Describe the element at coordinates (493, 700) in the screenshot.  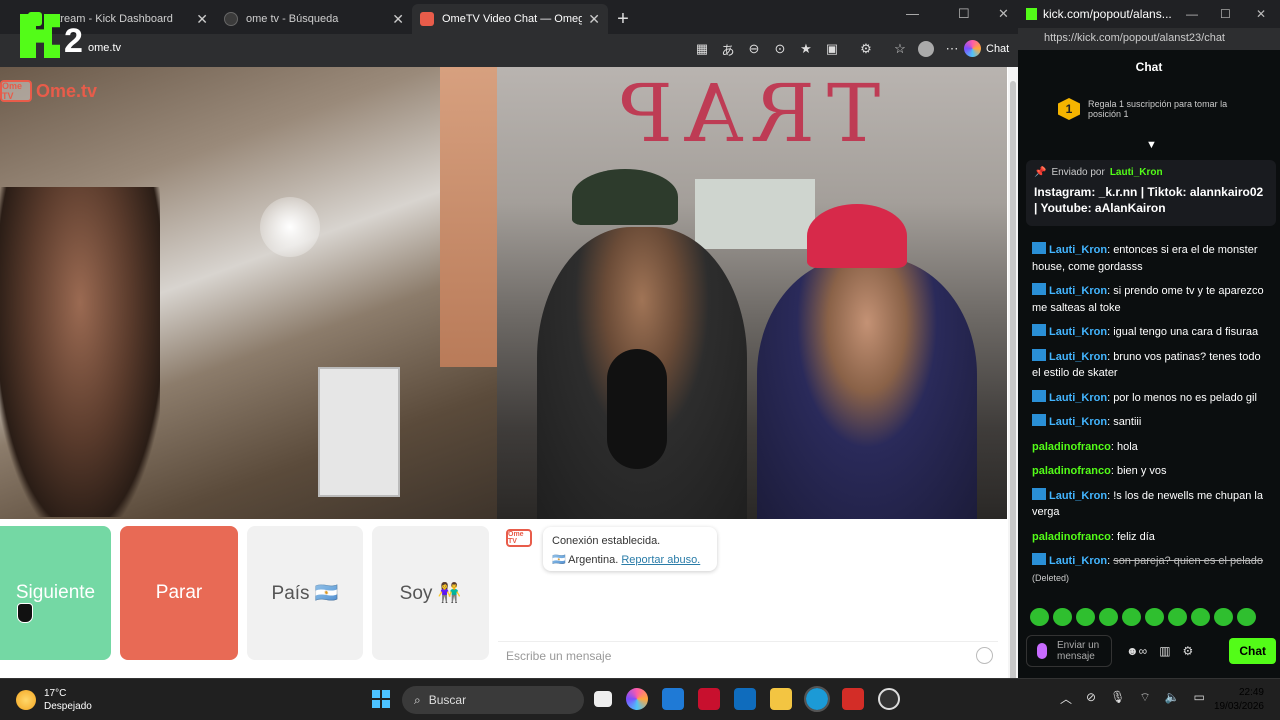
I see `taskbar-search: ⌕ Buscar` at that location.